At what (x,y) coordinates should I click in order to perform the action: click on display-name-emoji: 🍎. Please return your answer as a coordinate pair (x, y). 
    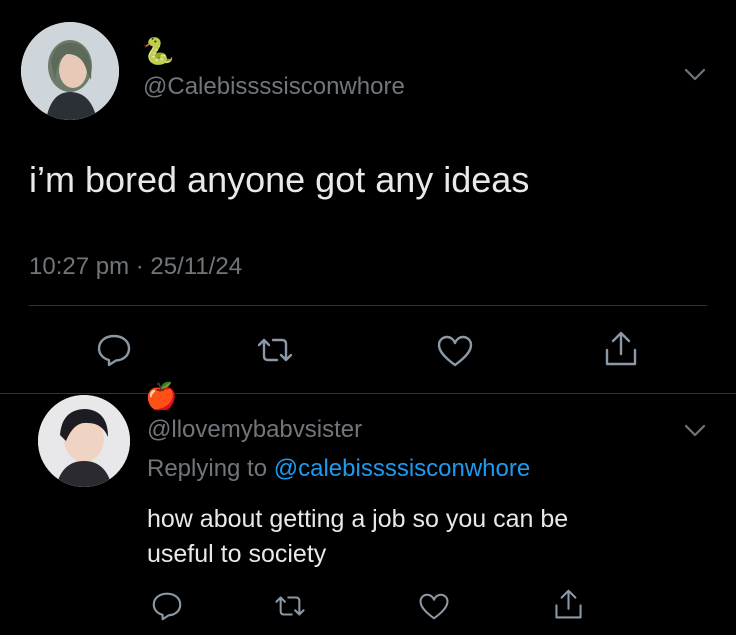
    Looking at the image, I should click on (161, 396).